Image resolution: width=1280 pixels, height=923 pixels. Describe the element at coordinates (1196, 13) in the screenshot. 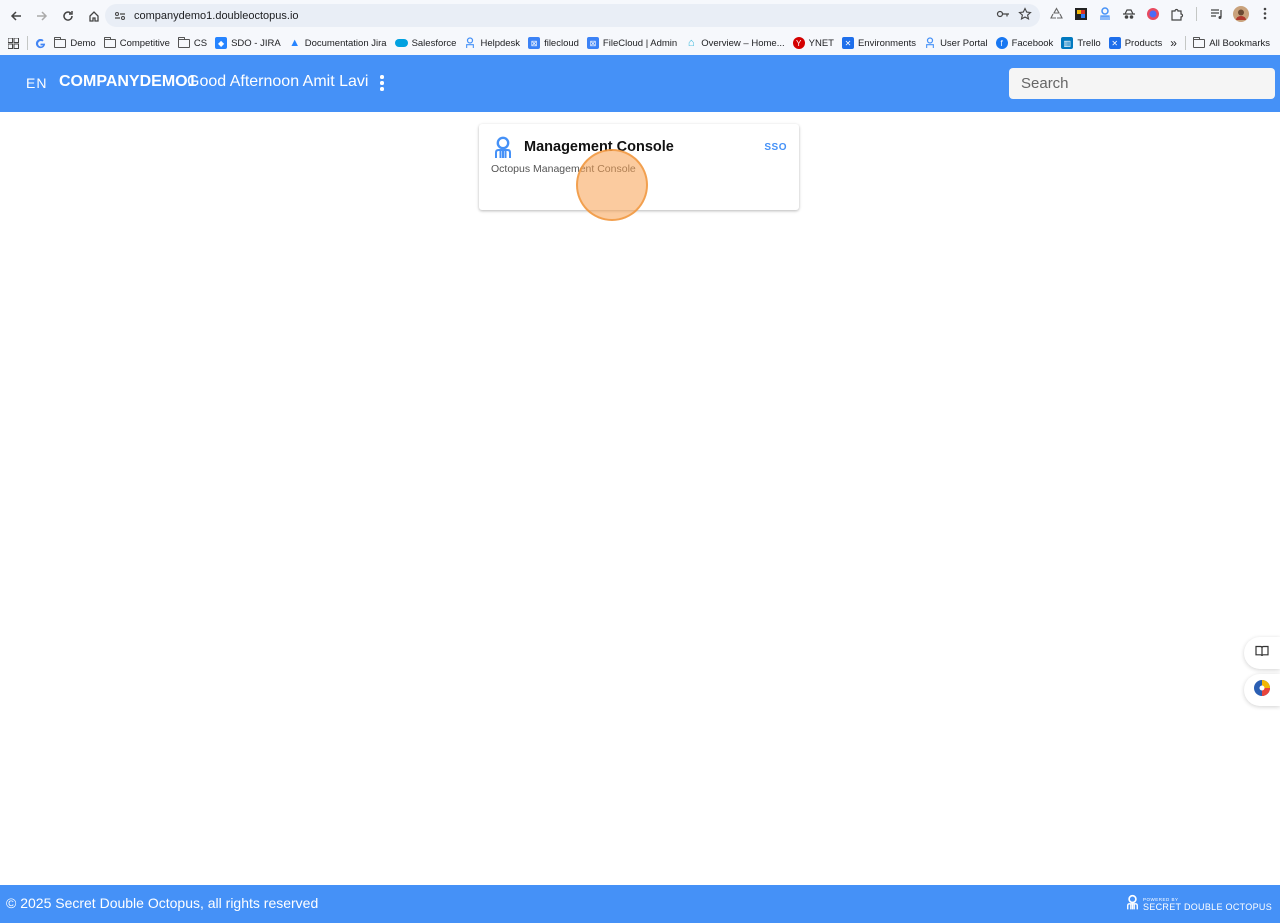

I see `toolbar-divider` at that location.